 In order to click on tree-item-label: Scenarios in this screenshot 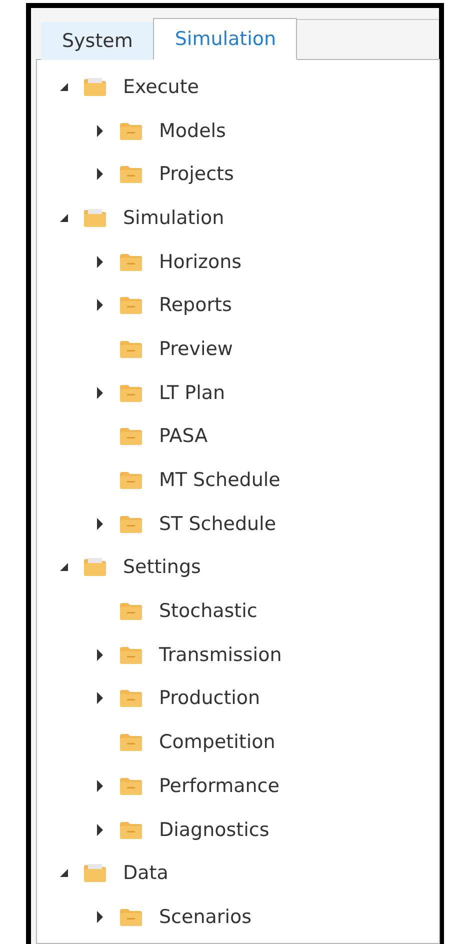, I will do `click(205, 917)`.